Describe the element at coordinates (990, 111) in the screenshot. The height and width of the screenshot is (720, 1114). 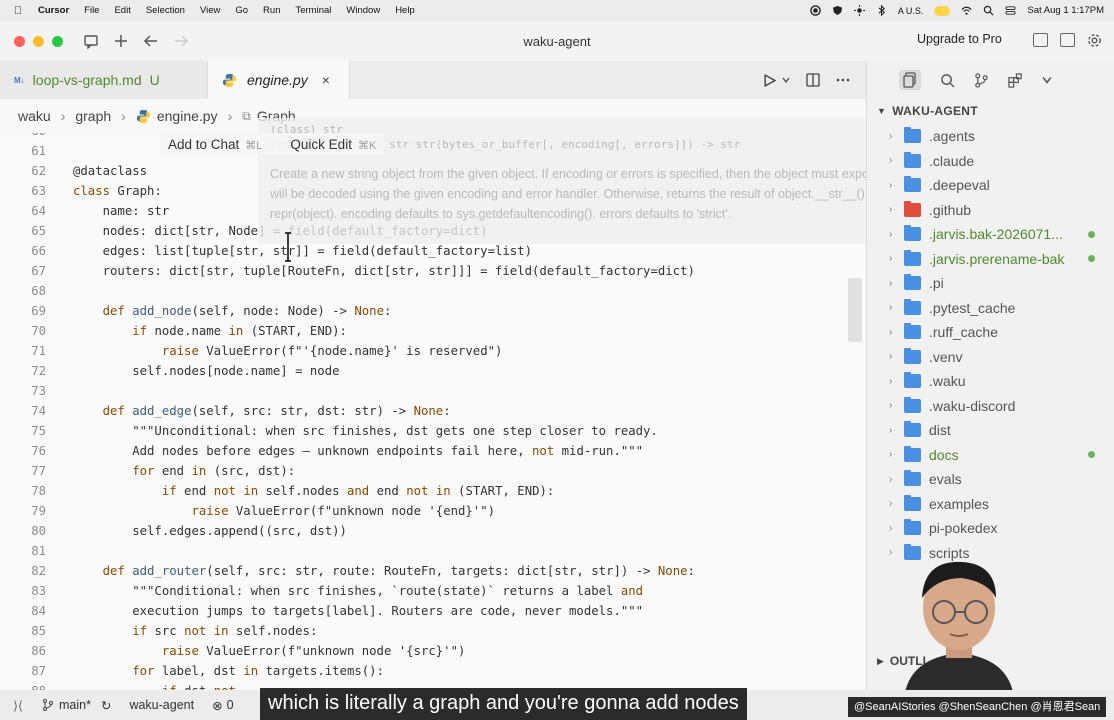
I see `explorer-header: ▼ WAKU-AGENT` at that location.